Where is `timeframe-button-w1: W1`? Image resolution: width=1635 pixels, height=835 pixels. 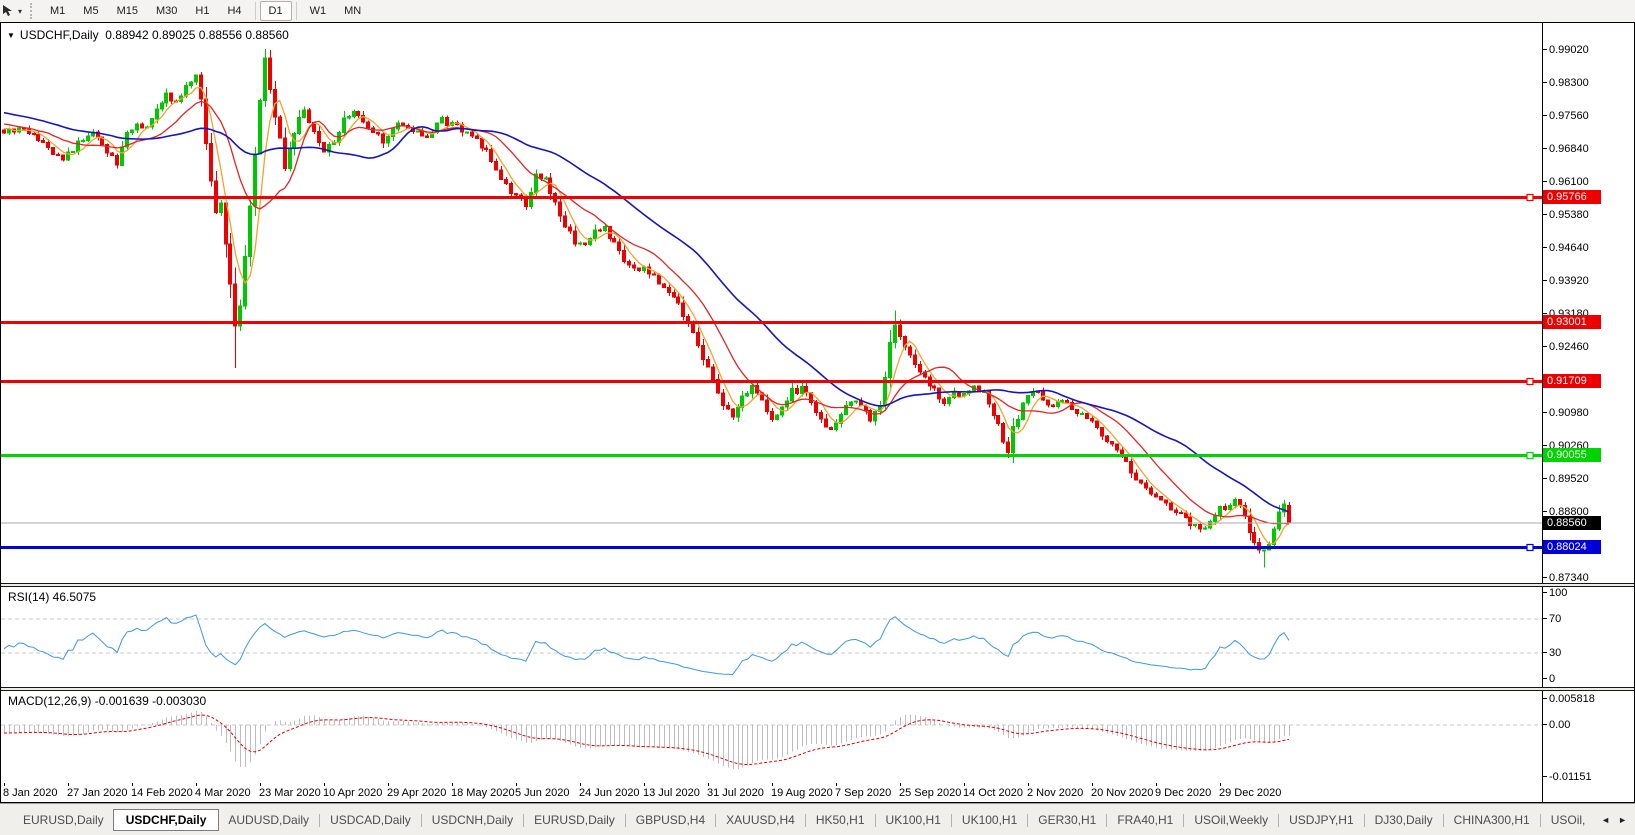 timeframe-button-w1: W1 is located at coordinates (318, 11).